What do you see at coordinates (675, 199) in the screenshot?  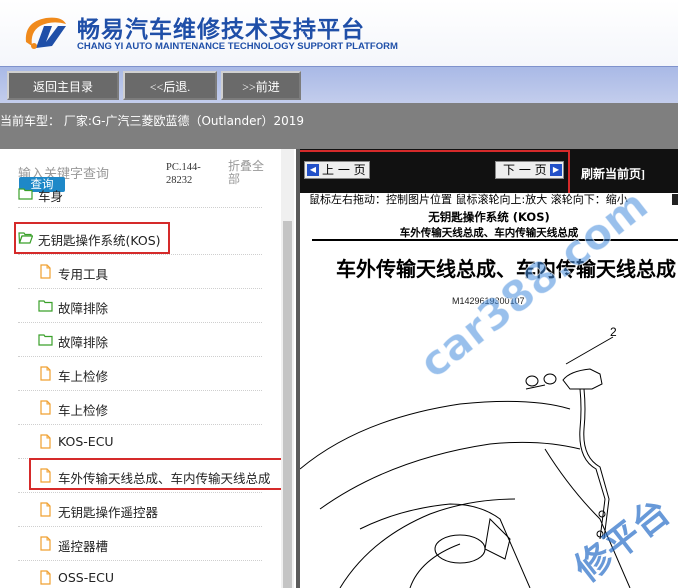 I see `hint-scroll-icon` at bounding box center [675, 199].